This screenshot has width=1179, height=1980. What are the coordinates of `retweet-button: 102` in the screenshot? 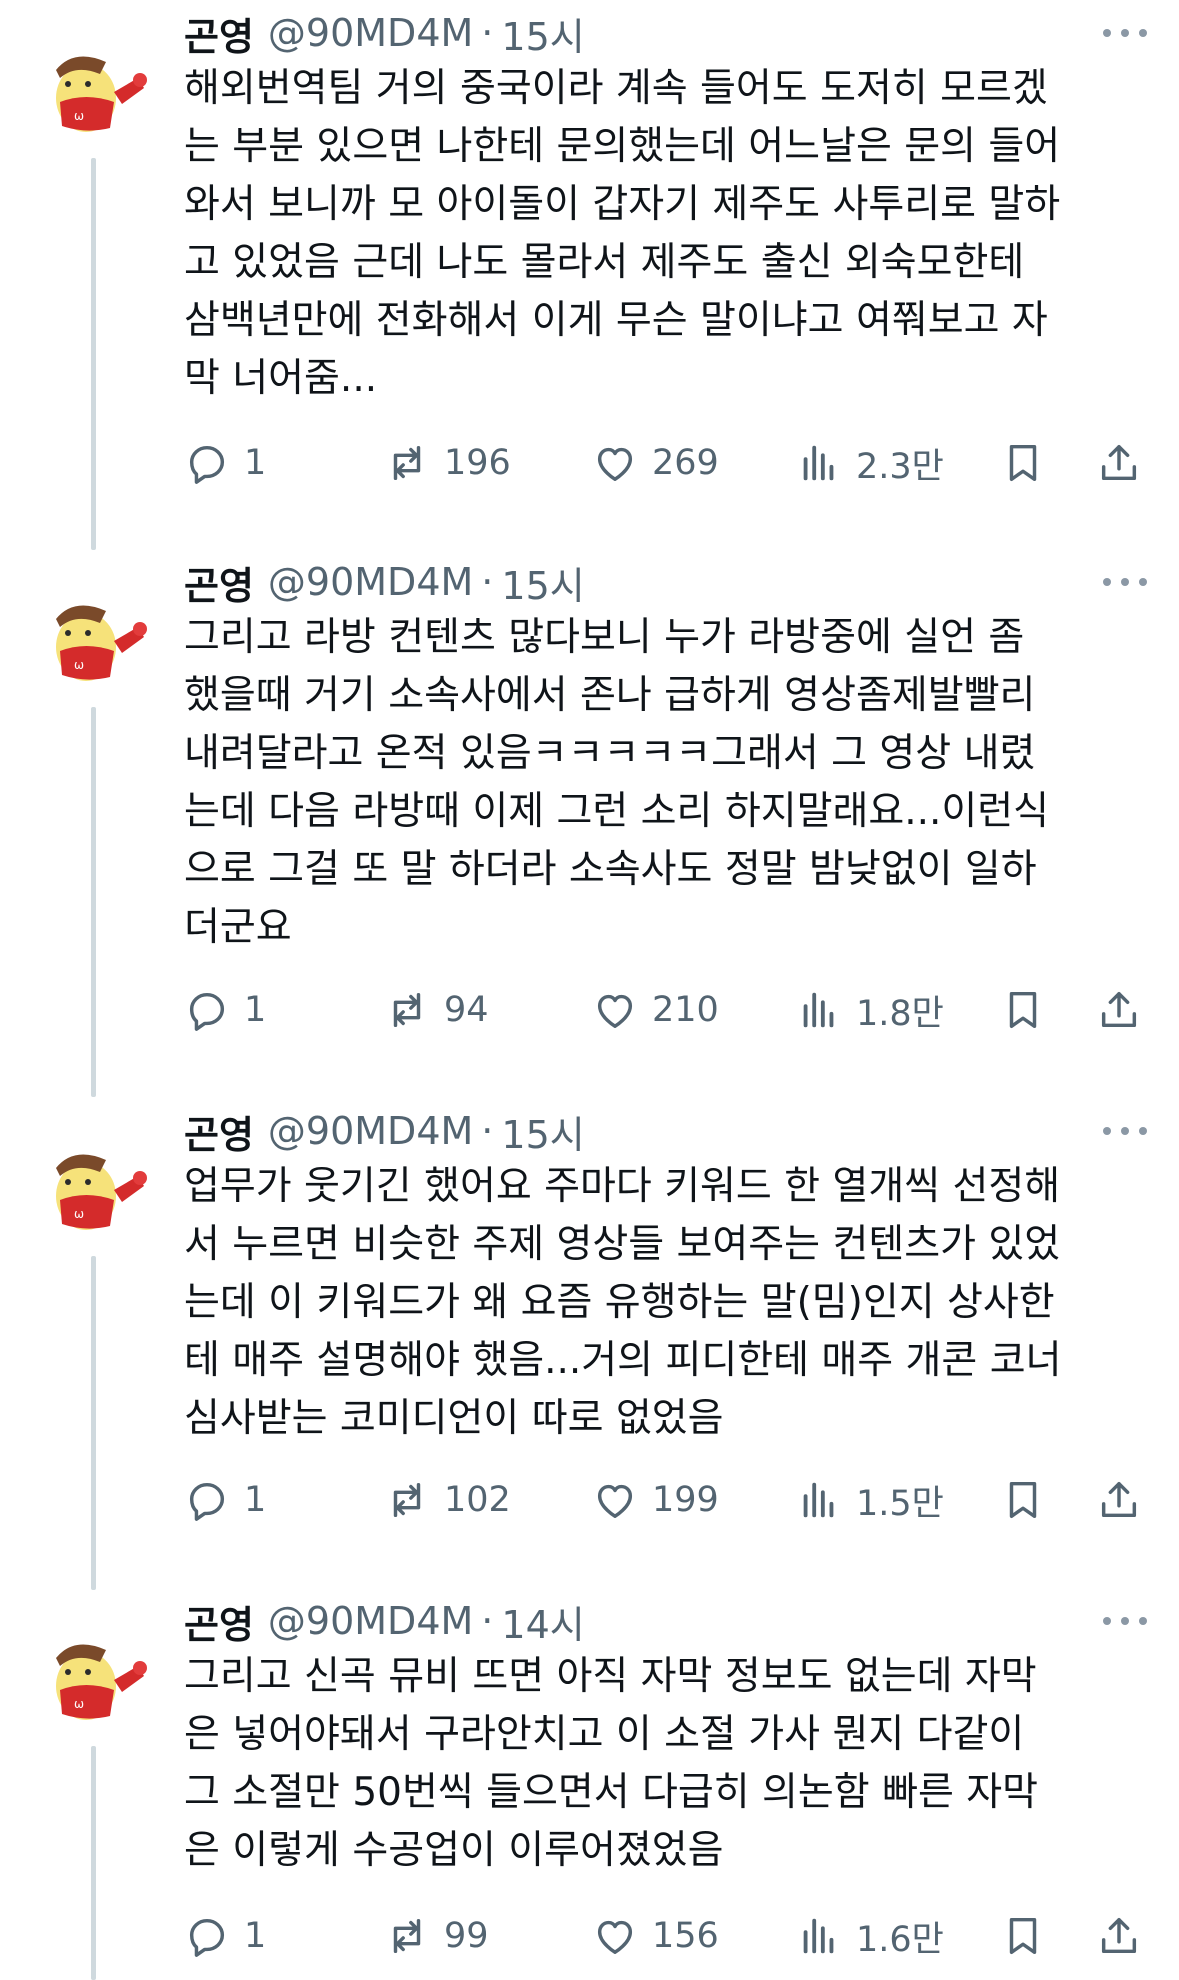 It's located at (447, 1500).